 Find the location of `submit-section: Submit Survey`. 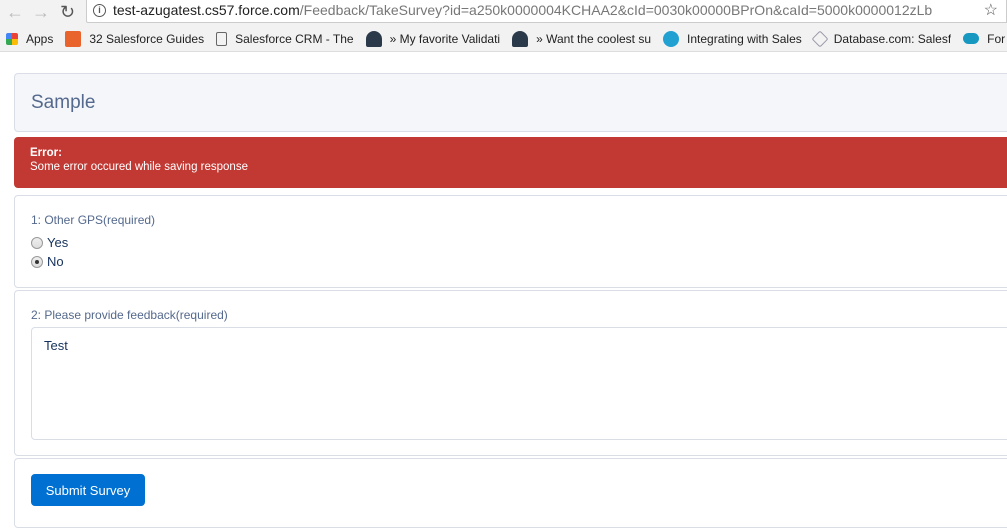

submit-section: Submit Survey is located at coordinates (510, 493).